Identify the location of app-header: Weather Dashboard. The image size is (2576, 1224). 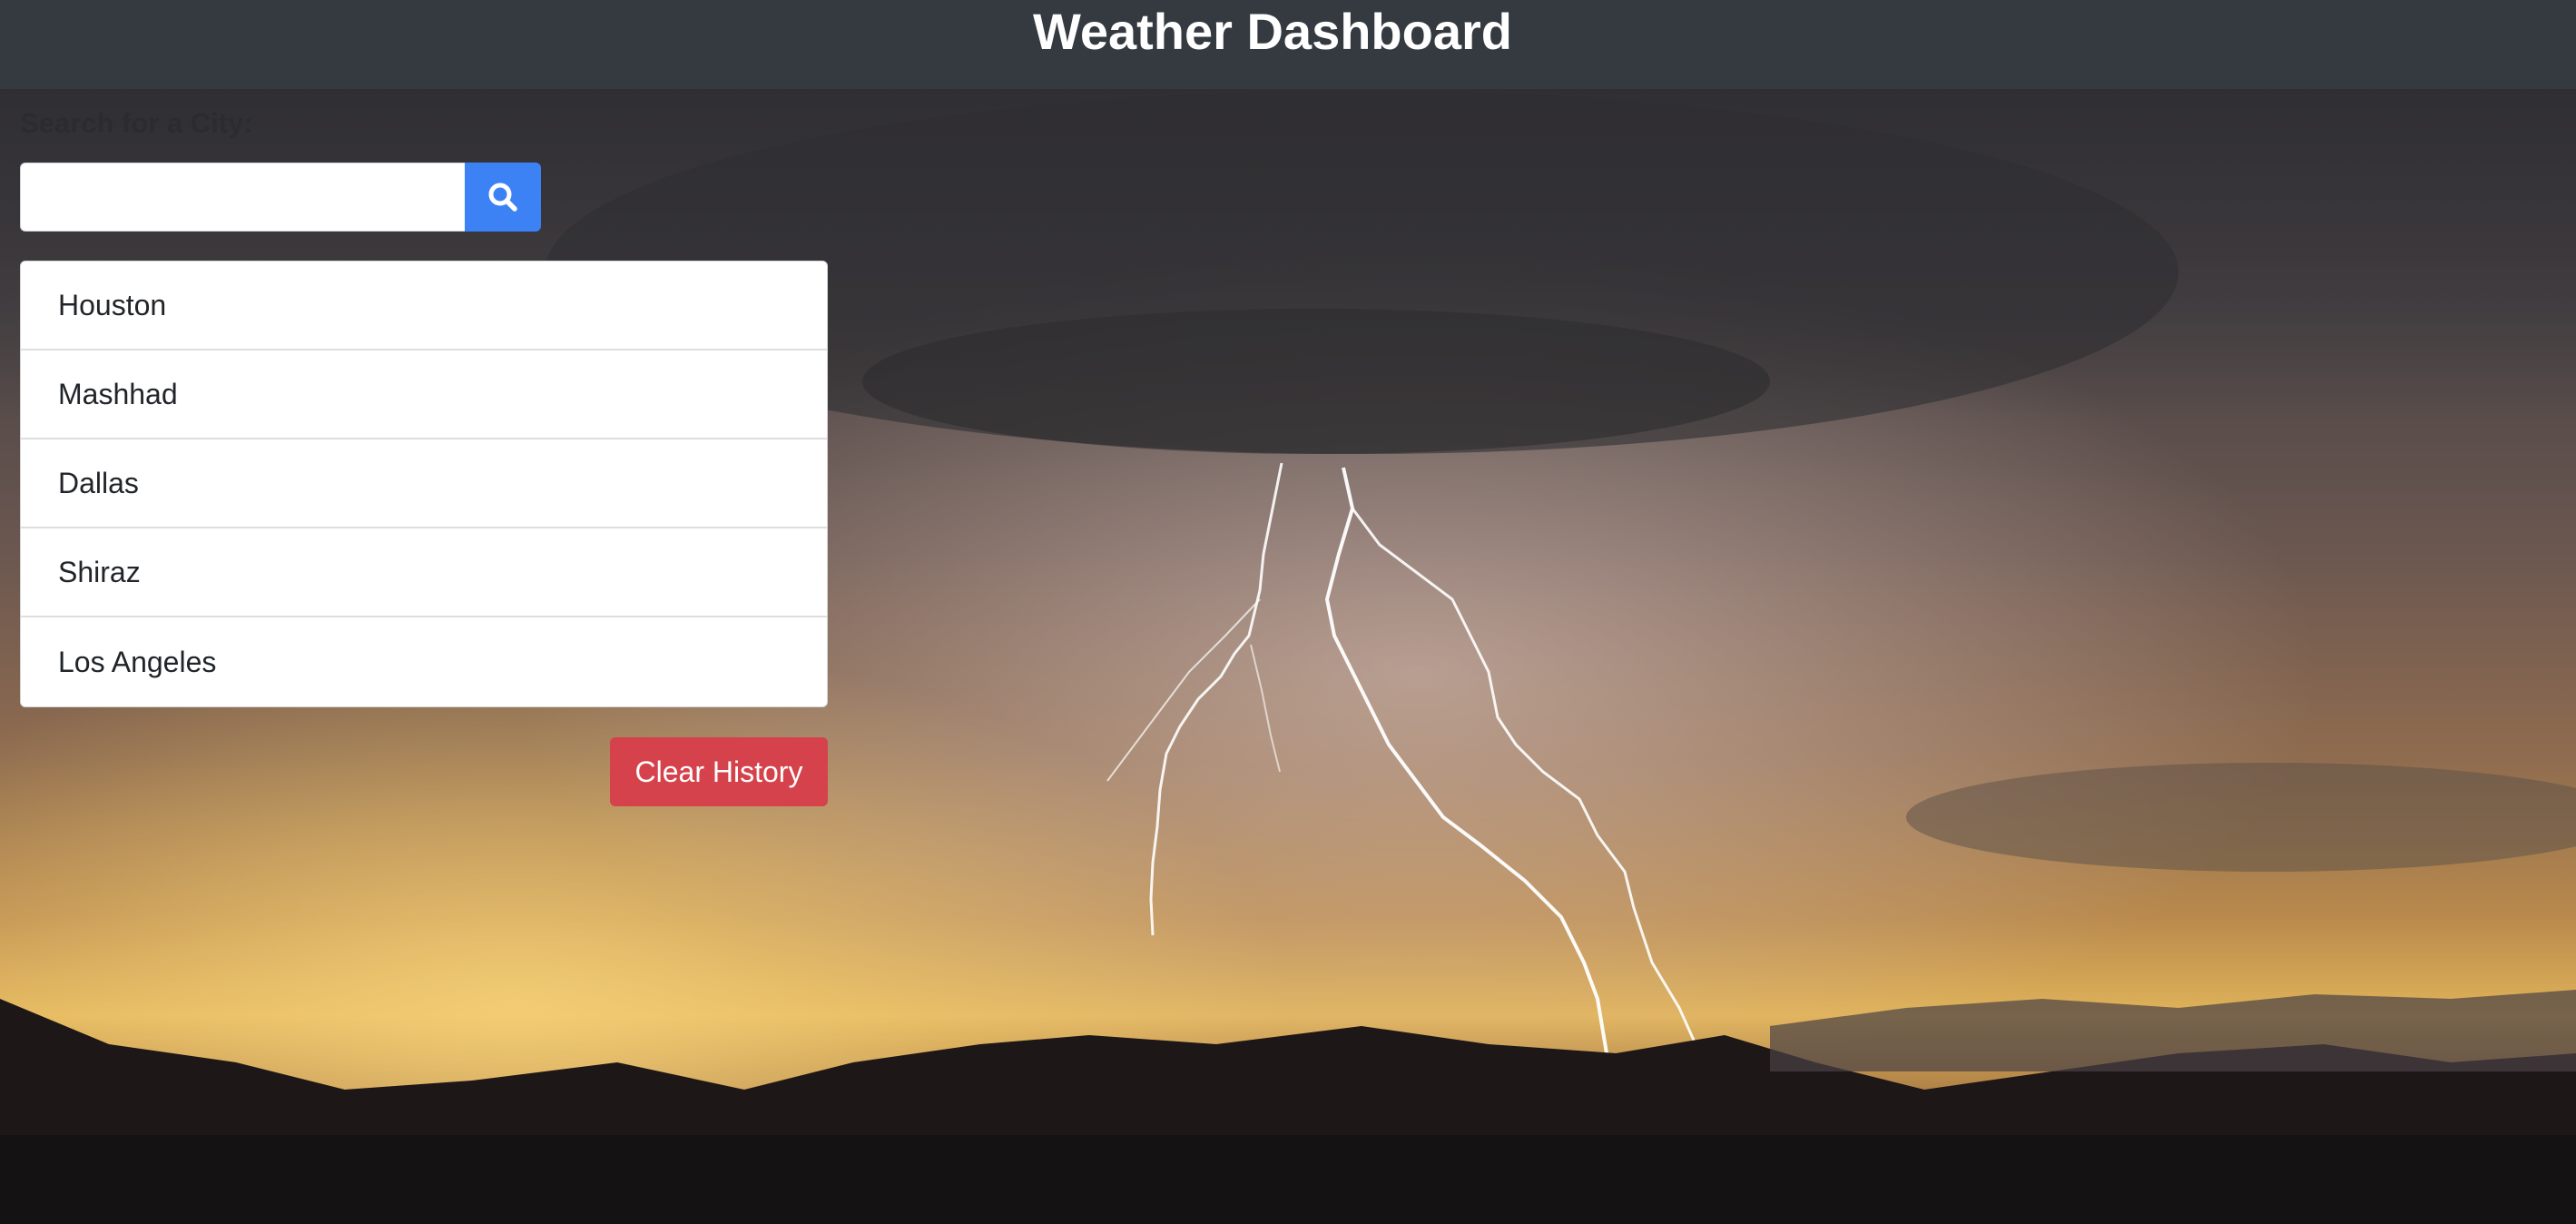
(1288, 45).